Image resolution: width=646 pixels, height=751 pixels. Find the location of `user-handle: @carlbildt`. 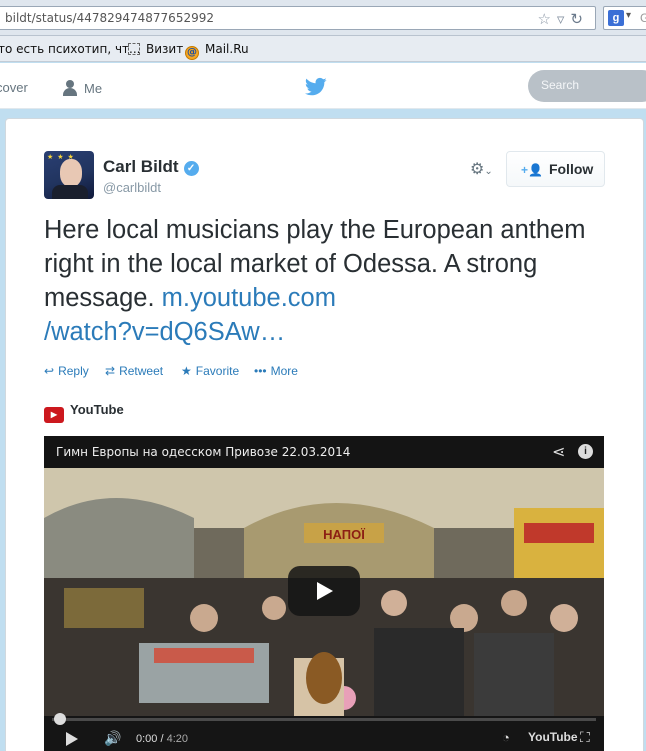

user-handle: @carlbildt is located at coordinates (132, 187).